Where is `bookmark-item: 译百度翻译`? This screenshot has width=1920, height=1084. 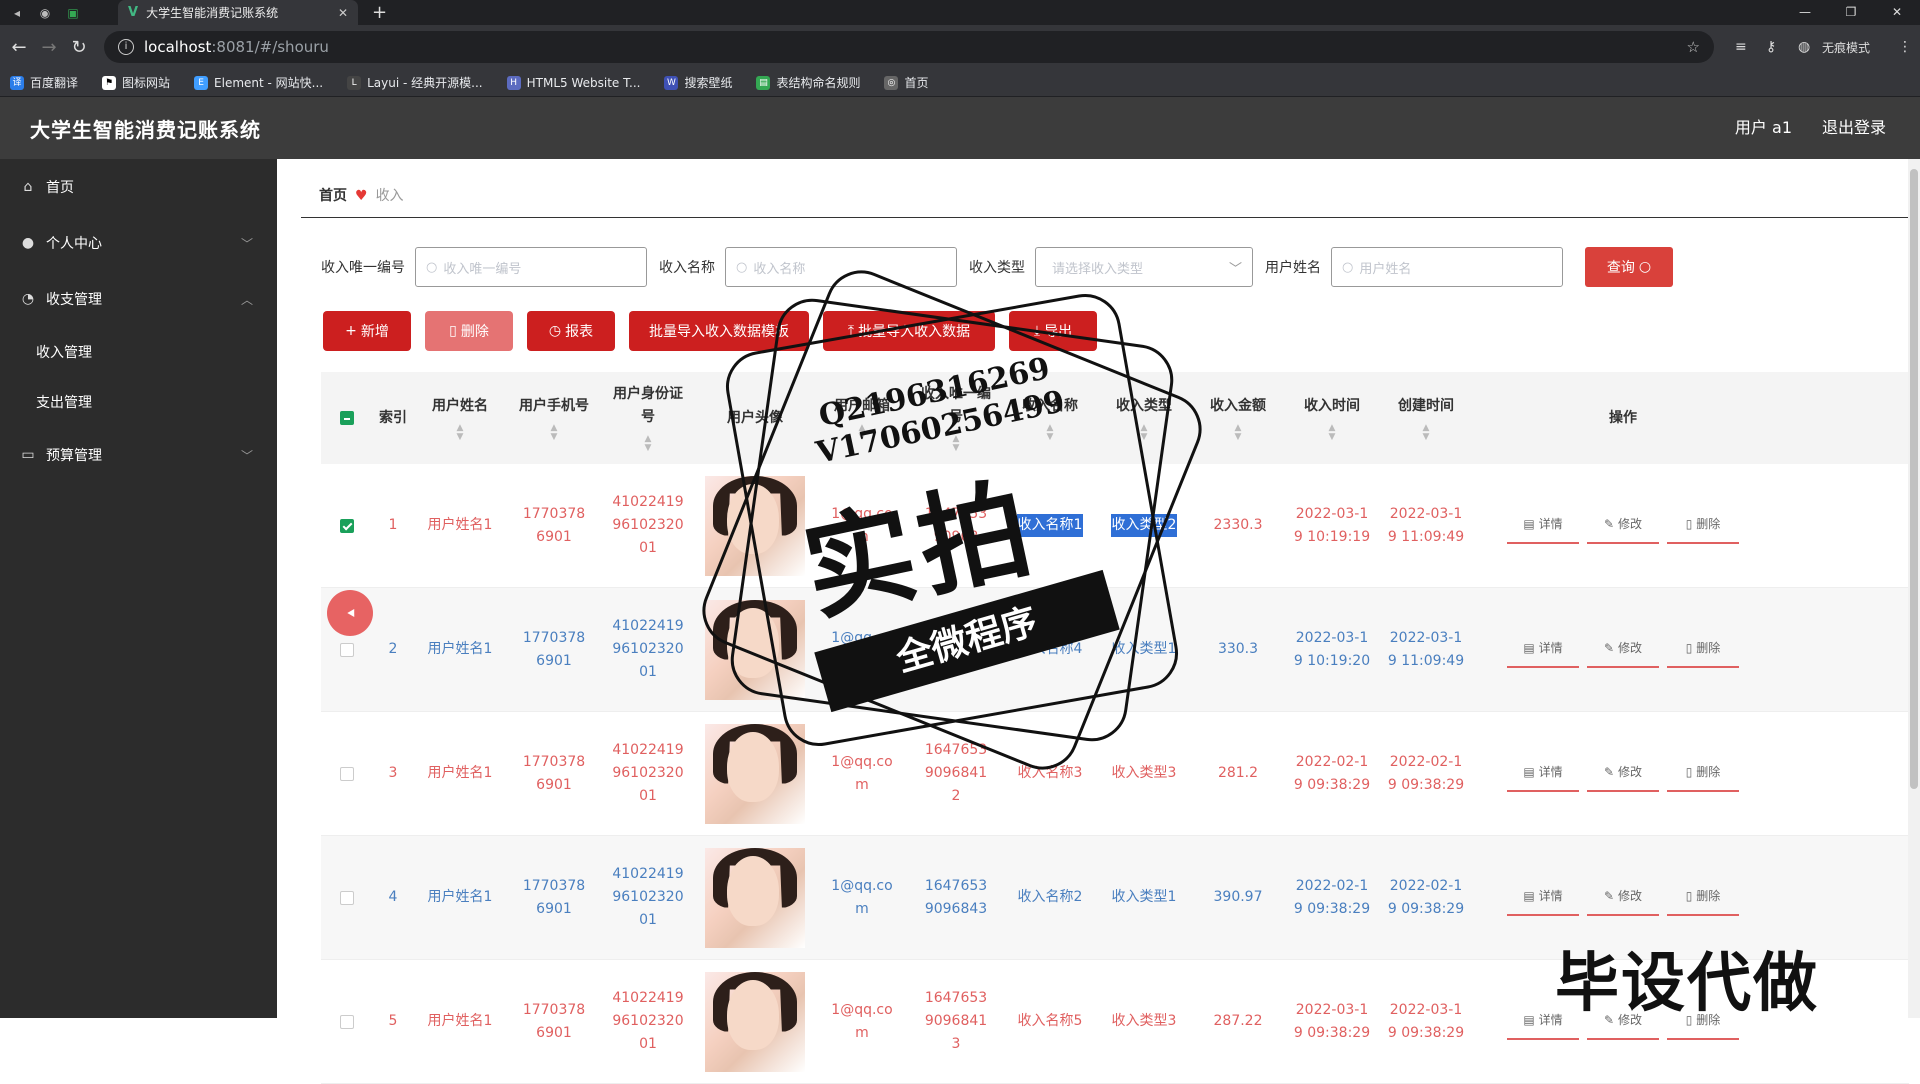 bookmark-item: 译百度翻译 is located at coordinates (44, 82).